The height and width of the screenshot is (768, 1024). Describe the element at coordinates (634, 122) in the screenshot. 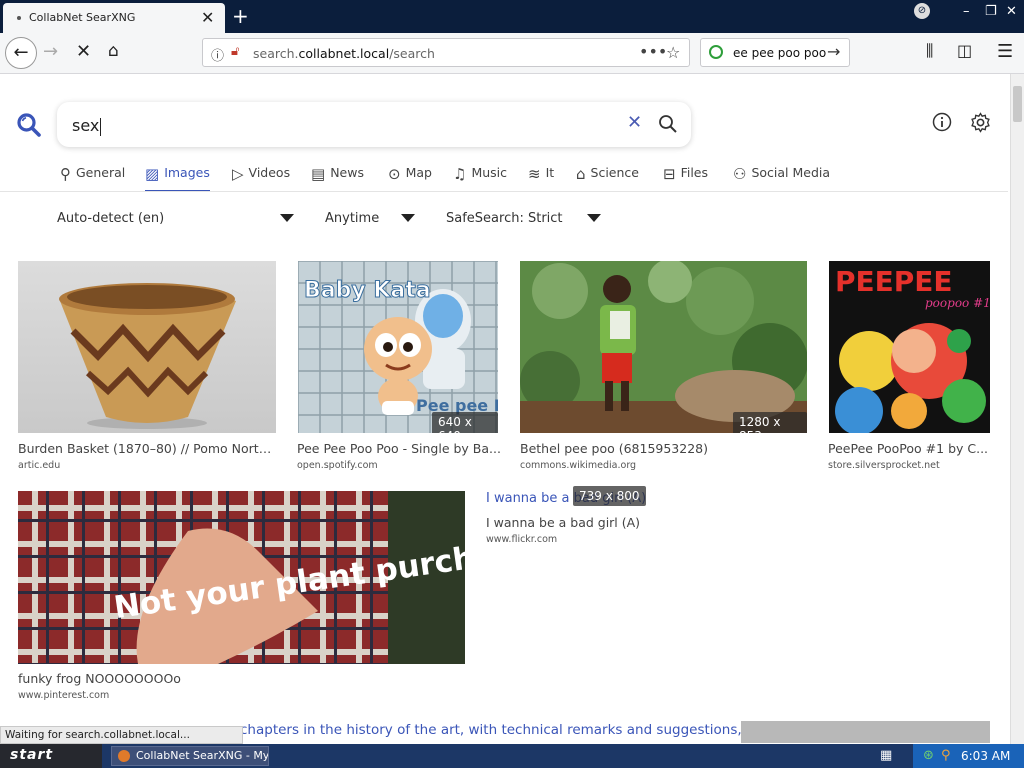

I see `clear-search-icon: ✕` at that location.